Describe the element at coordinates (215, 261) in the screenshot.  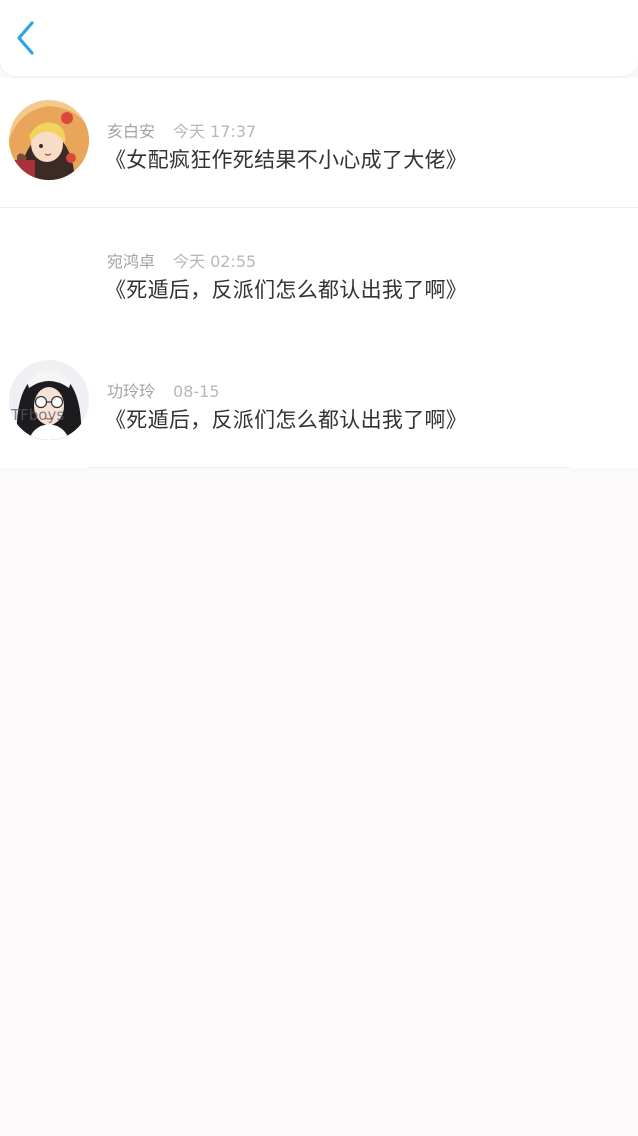
I see `timestamp: 今天 02:55` at that location.